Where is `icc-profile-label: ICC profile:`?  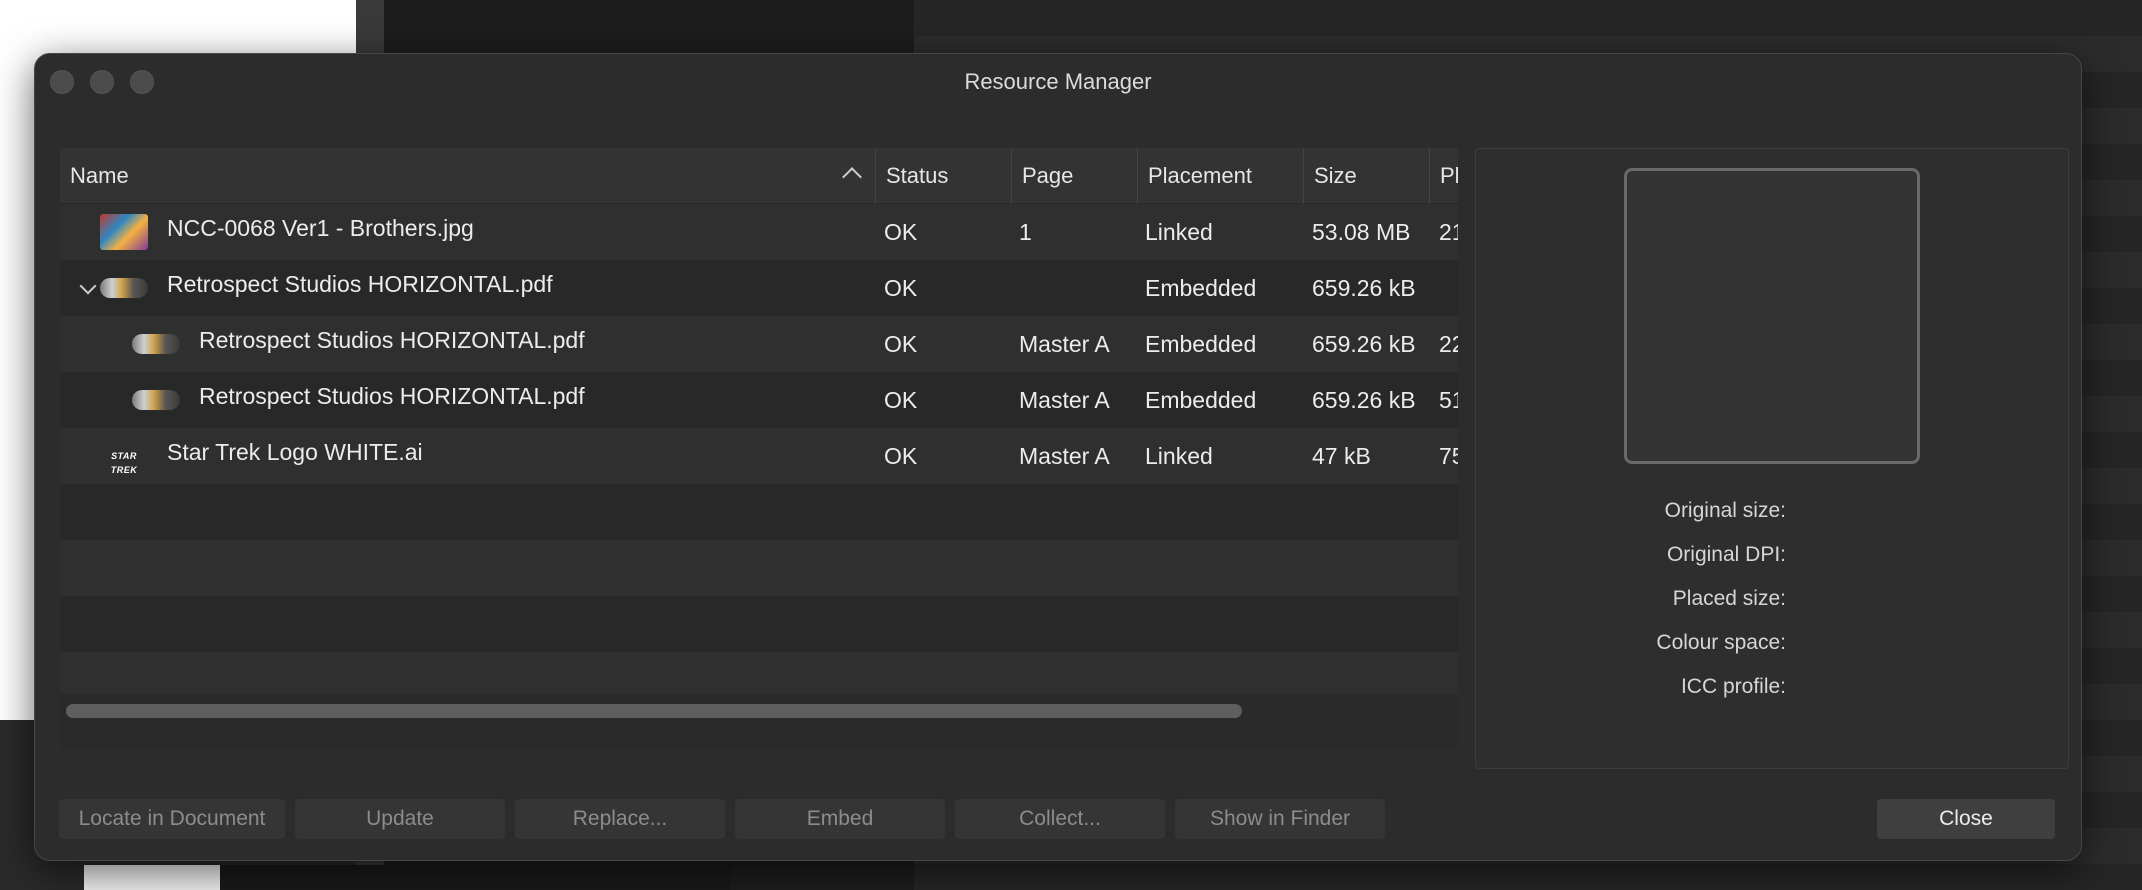 icc-profile-label: ICC profile: is located at coordinates (1733, 686).